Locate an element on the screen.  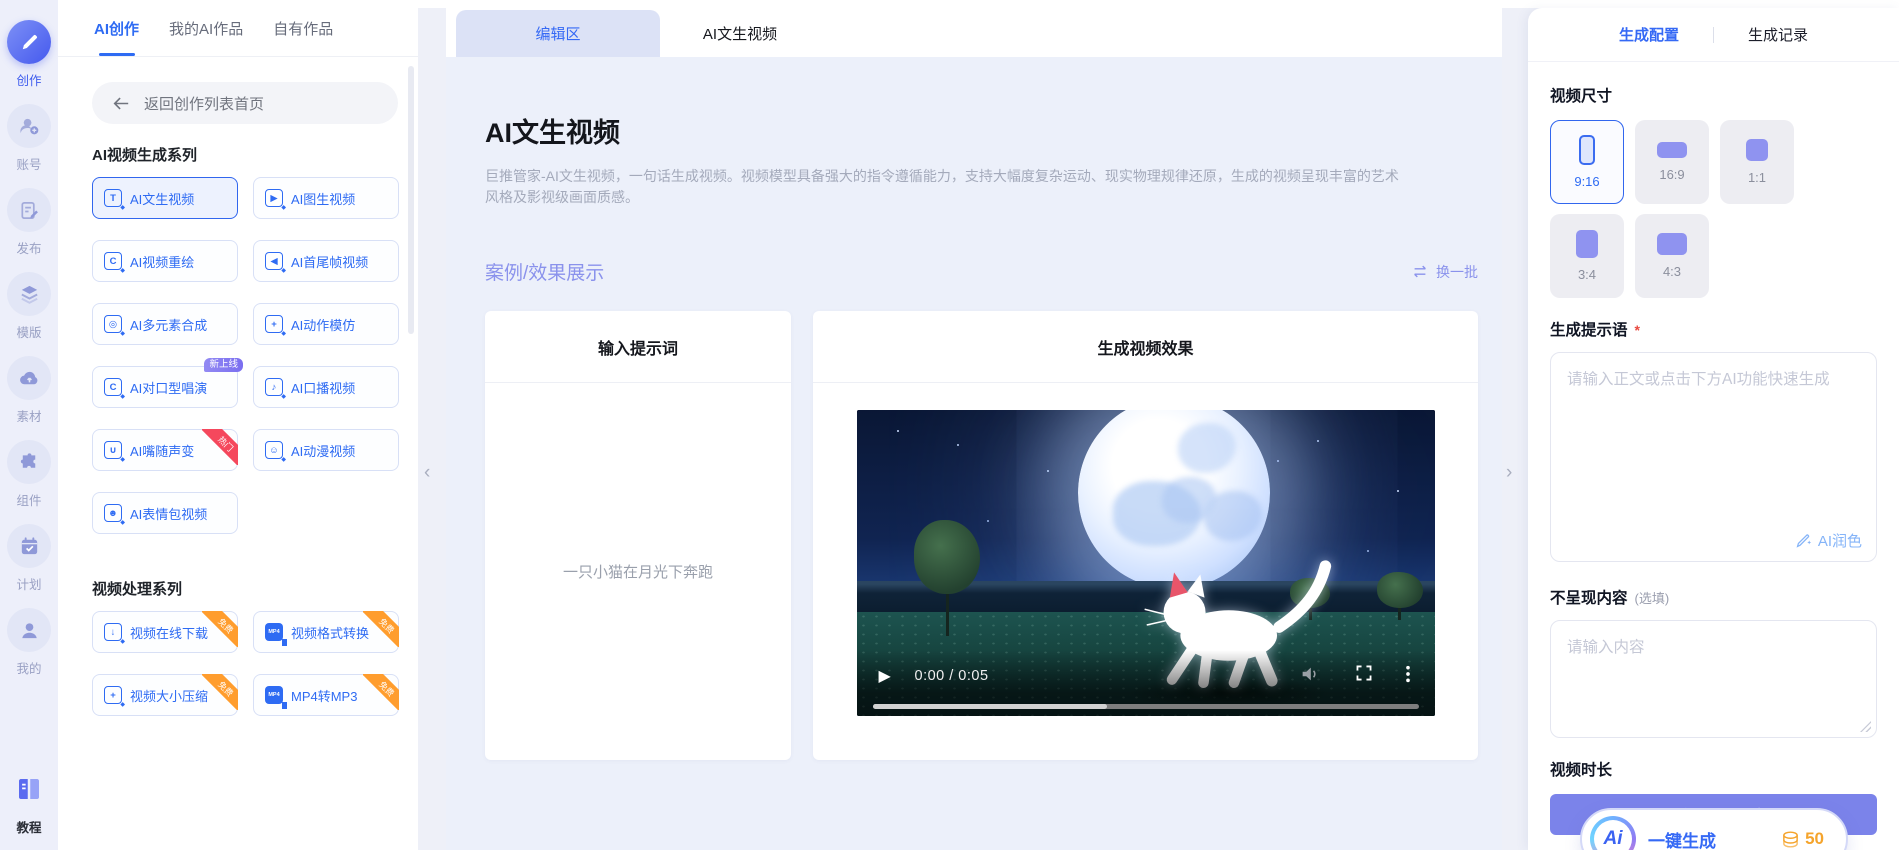
size-option-3-4: 3:4 is located at coordinates (1587, 256).